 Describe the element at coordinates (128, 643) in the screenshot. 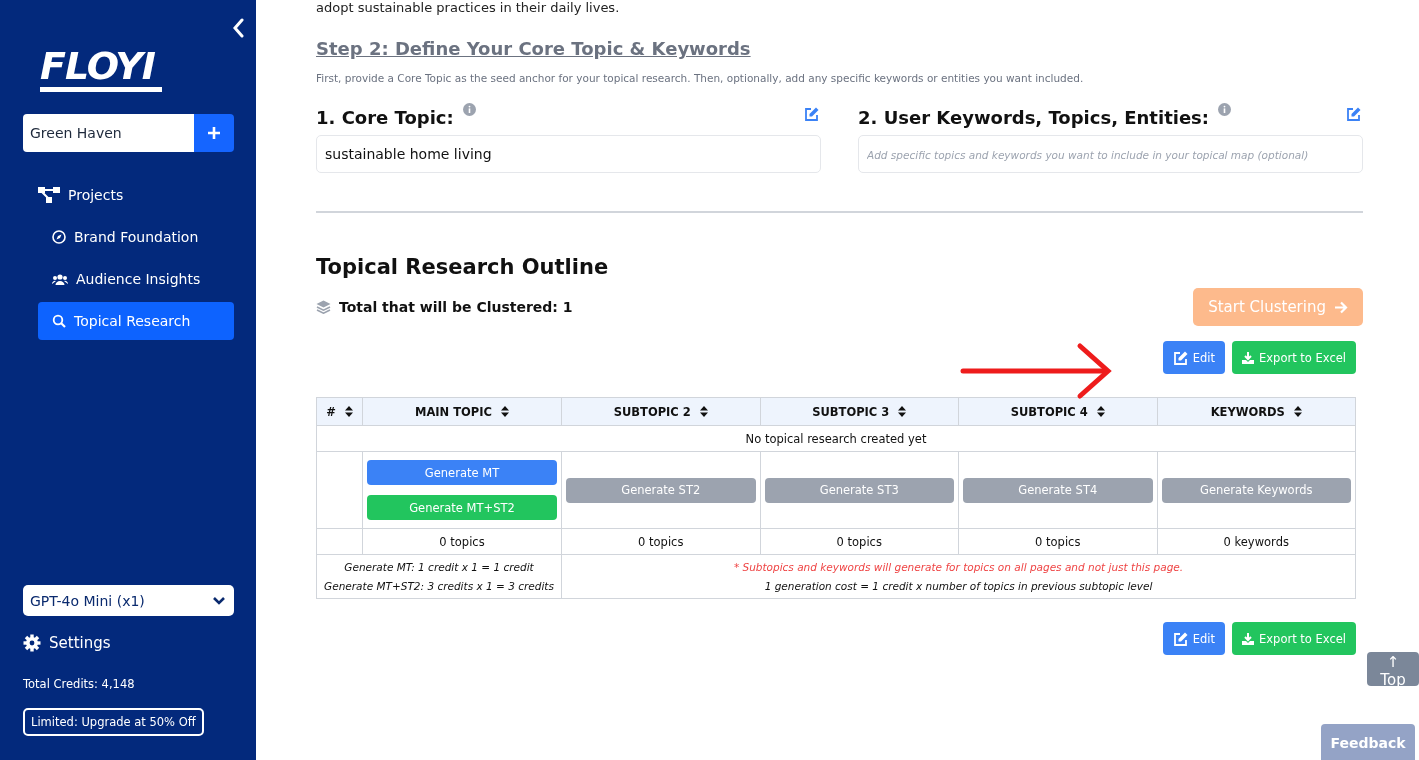

I see `settings-link: Settings` at that location.